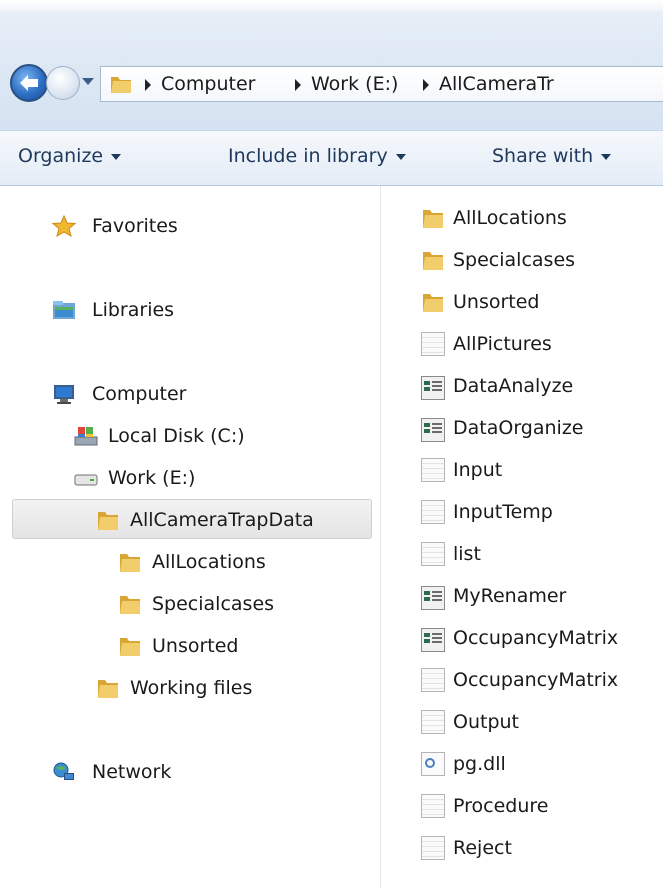 Image resolution: width=663 pixels, height=888 pixels. What do you see at coordinates (543, 156) in the screenshot?
I see `share-with-label: Share with` at bounding box center [543, 156].